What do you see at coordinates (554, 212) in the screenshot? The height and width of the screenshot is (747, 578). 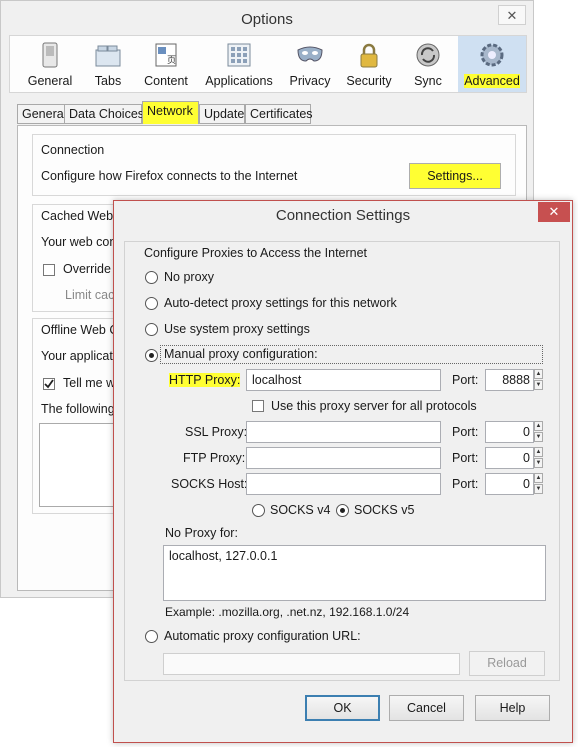 I see `dialog-close-button: ✕` at bounding box center [554, 212].